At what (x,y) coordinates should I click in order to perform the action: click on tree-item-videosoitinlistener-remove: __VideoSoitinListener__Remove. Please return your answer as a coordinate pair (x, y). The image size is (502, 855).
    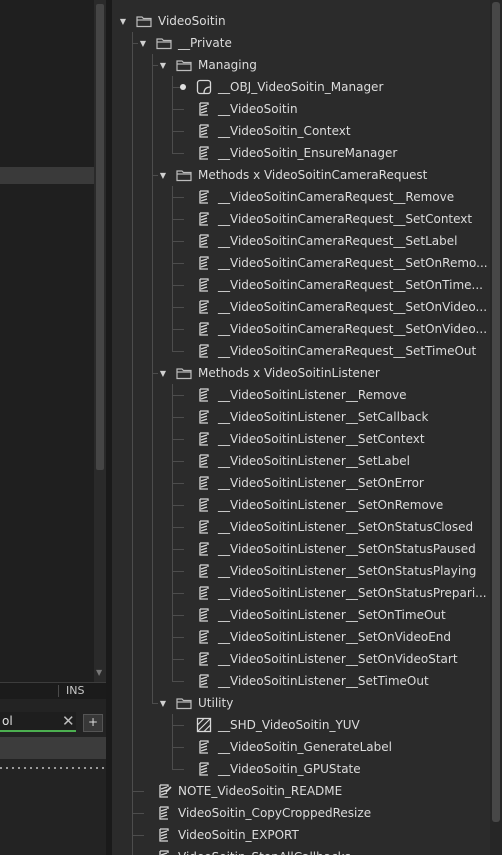
    Looking at the image, I should click on (301, 395).